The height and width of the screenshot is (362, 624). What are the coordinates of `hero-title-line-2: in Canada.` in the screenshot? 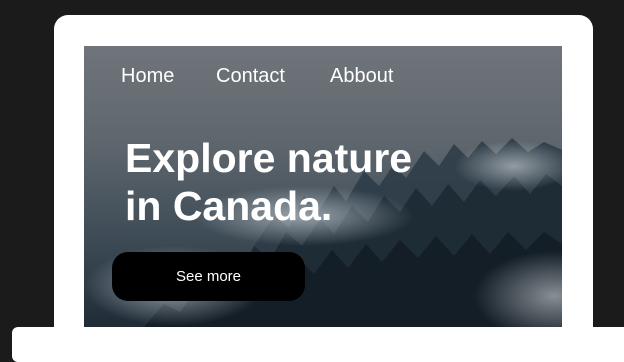 It's located at (229, 206).